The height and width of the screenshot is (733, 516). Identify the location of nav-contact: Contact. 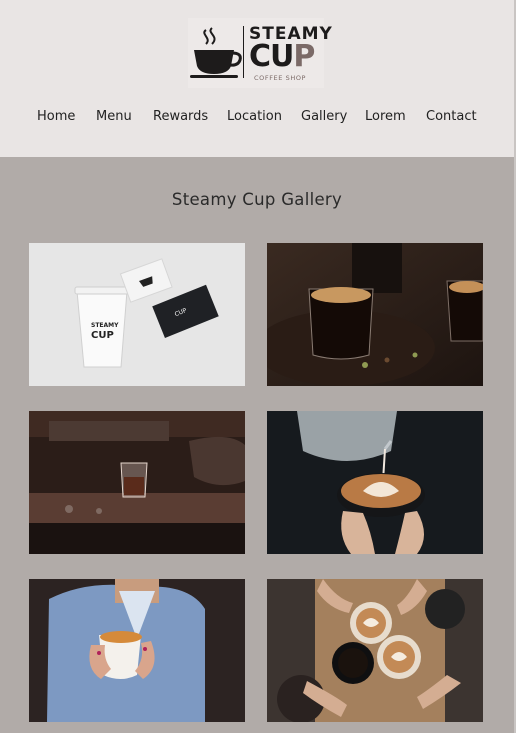
(451, 116).